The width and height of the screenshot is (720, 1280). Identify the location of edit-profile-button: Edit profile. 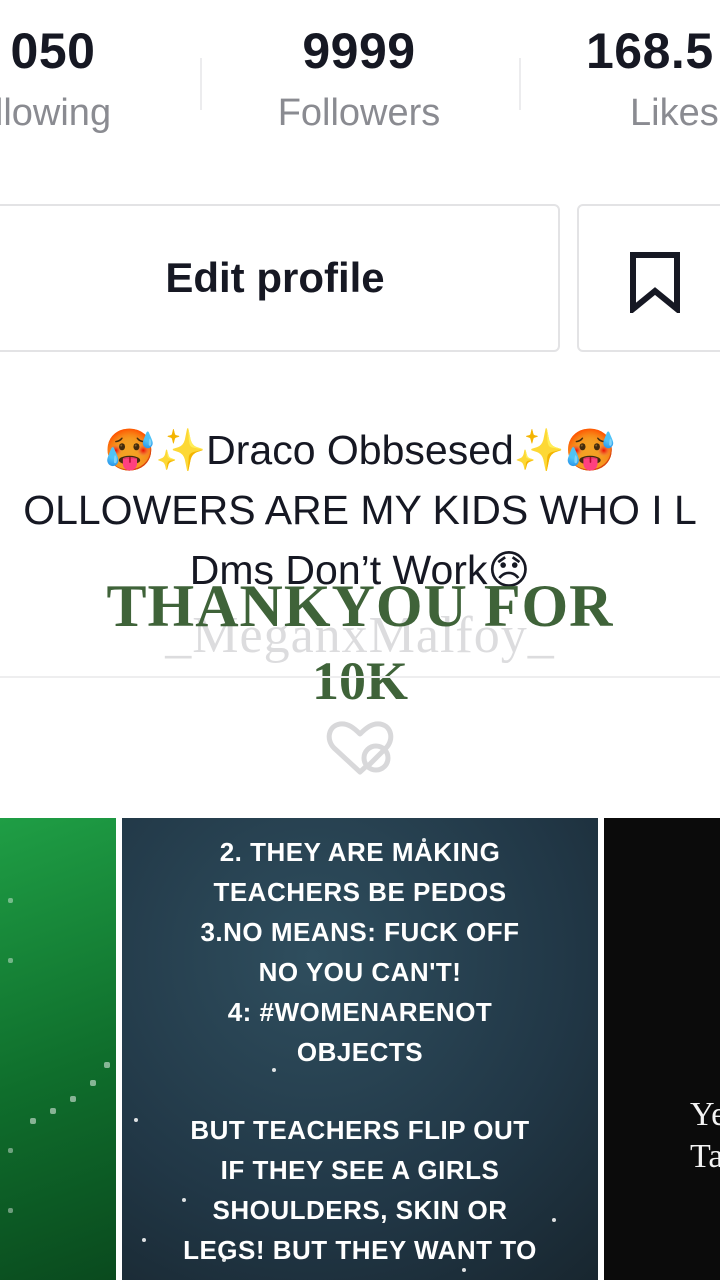
(280, 278).